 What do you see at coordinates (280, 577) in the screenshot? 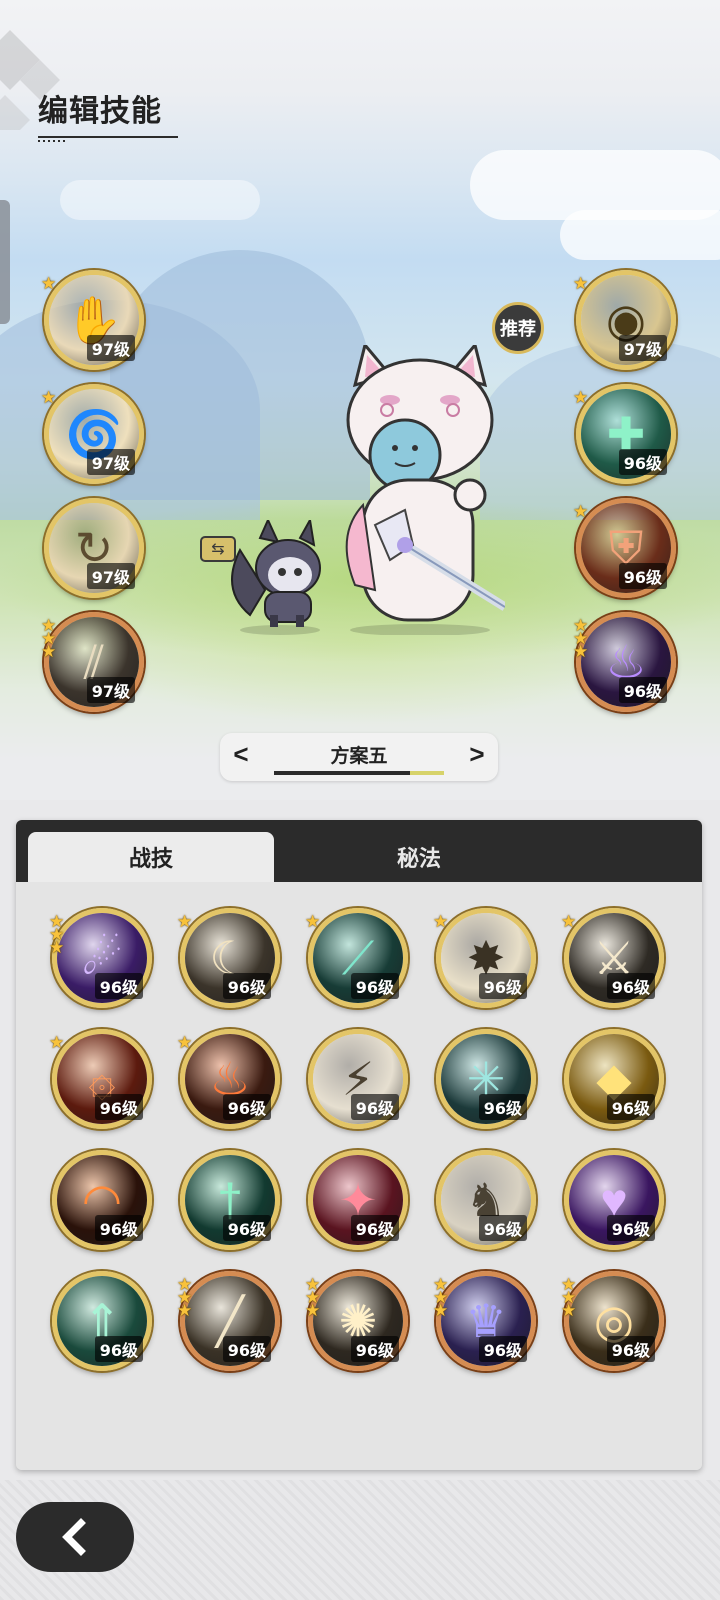
I see `pet-companion-fox` at bounding box center [280, 577].